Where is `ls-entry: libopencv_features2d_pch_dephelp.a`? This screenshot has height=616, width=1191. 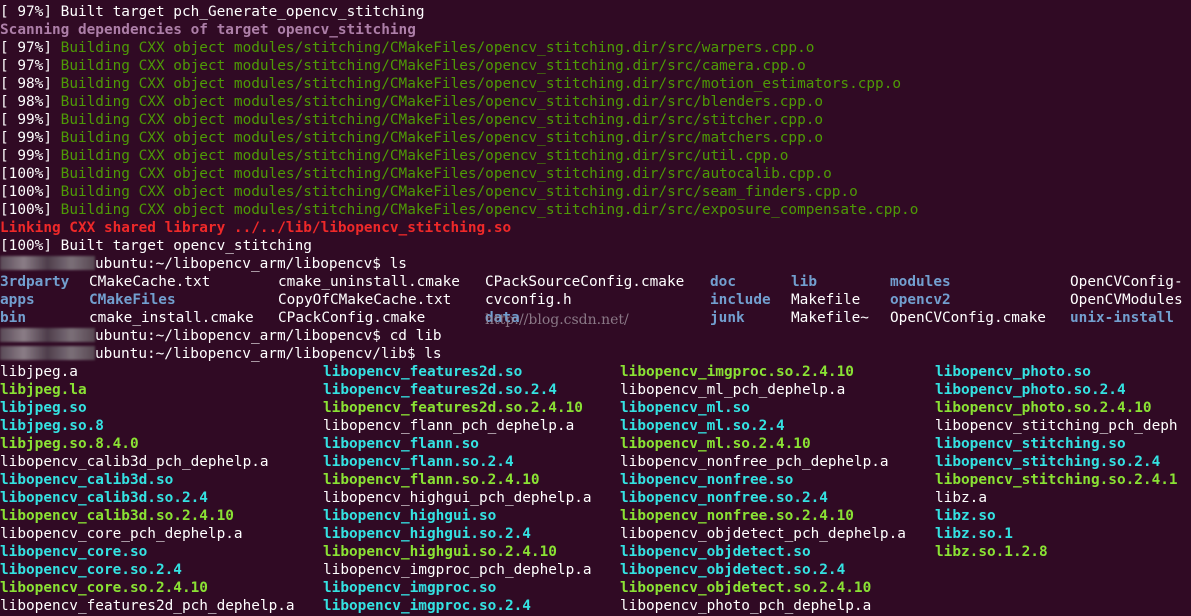 ls-entry: libopencv_features2d_pch_dephelp.a is located at coordinates (147, 606).